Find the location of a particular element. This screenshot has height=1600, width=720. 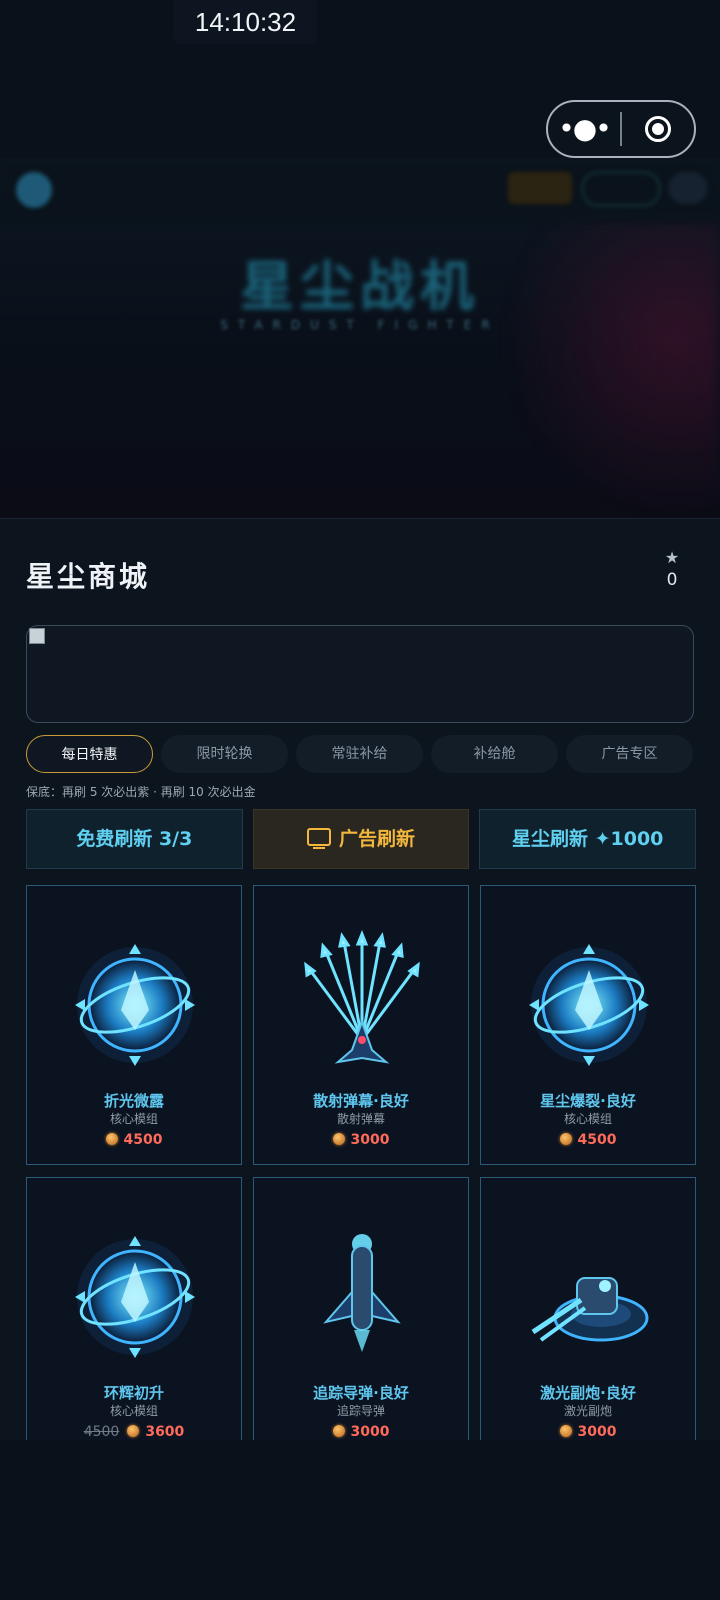

laser-turret-icon is located at coordinates (590, 1309).